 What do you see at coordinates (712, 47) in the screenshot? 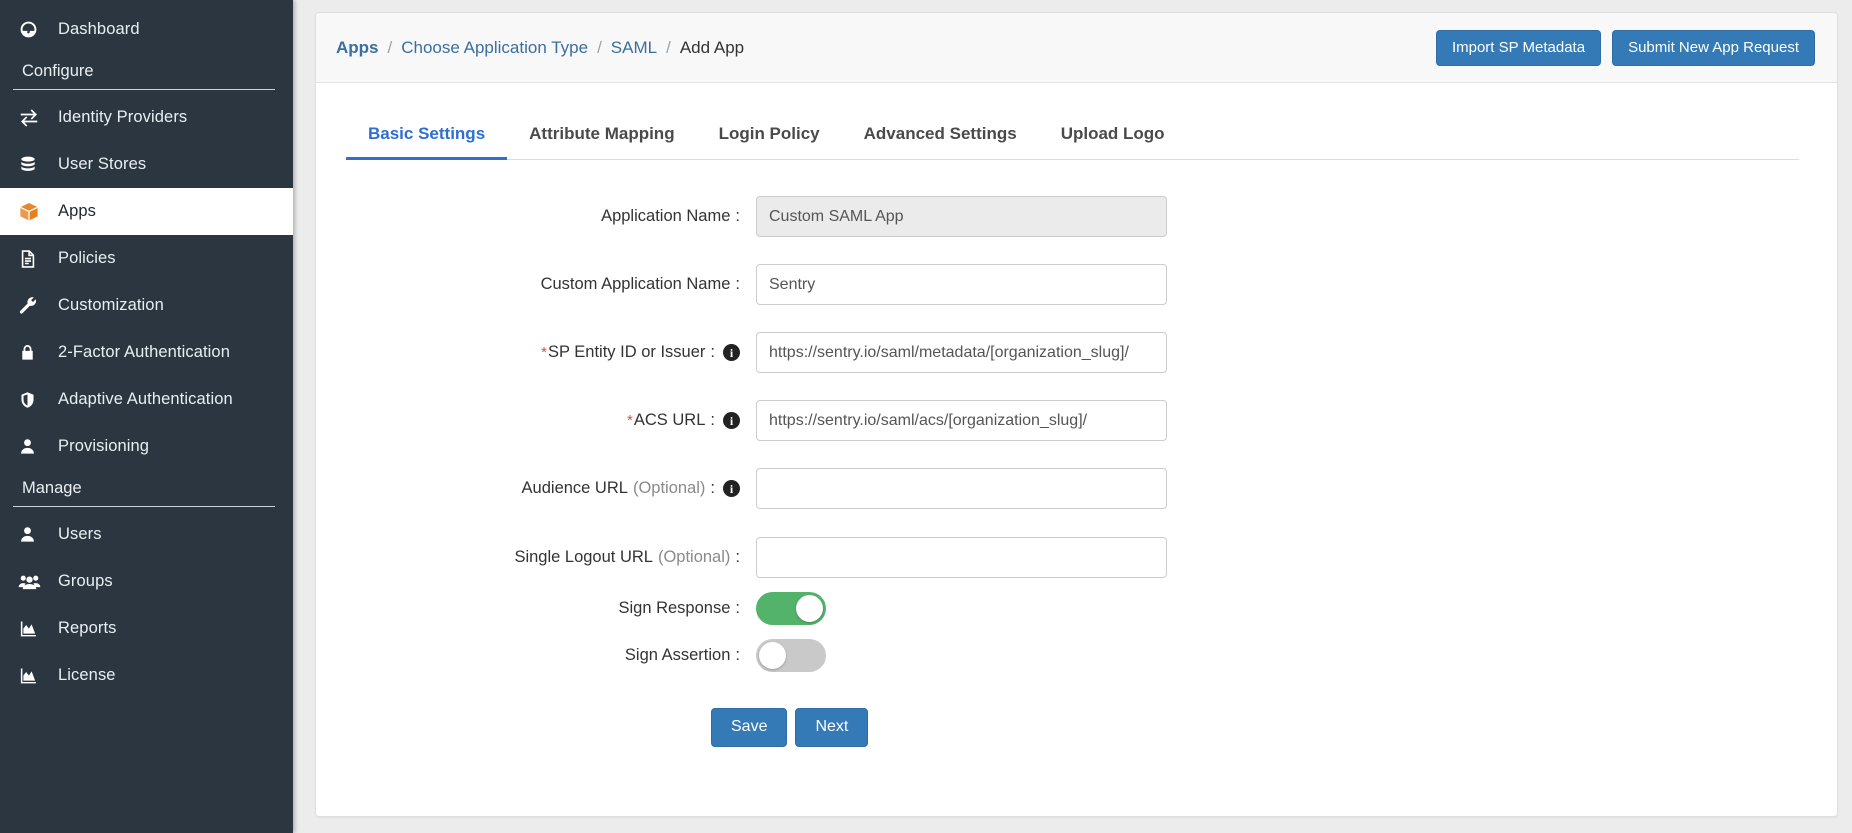
I see `breadcrumb-item-add-app: Add App` at bounding box center [712, 47].